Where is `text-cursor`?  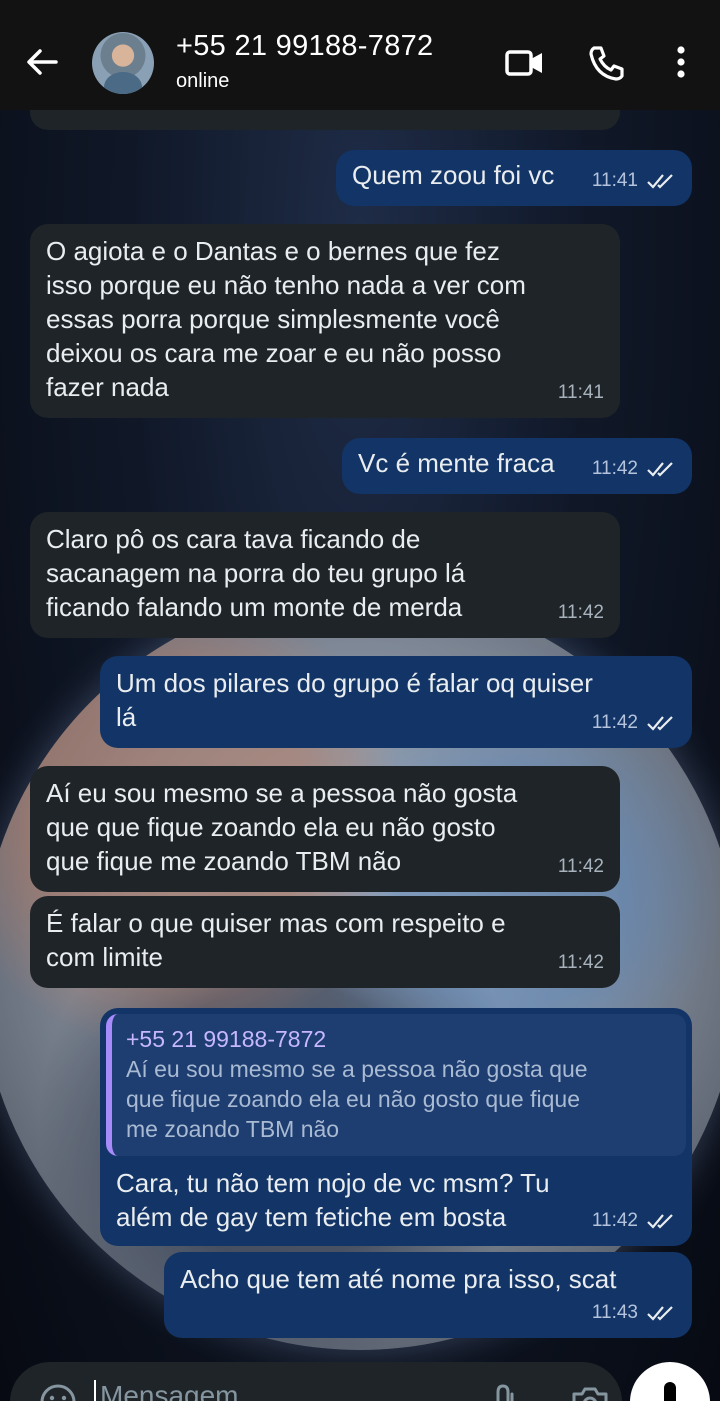
text-cursor is located at coordinates (95, 1390).